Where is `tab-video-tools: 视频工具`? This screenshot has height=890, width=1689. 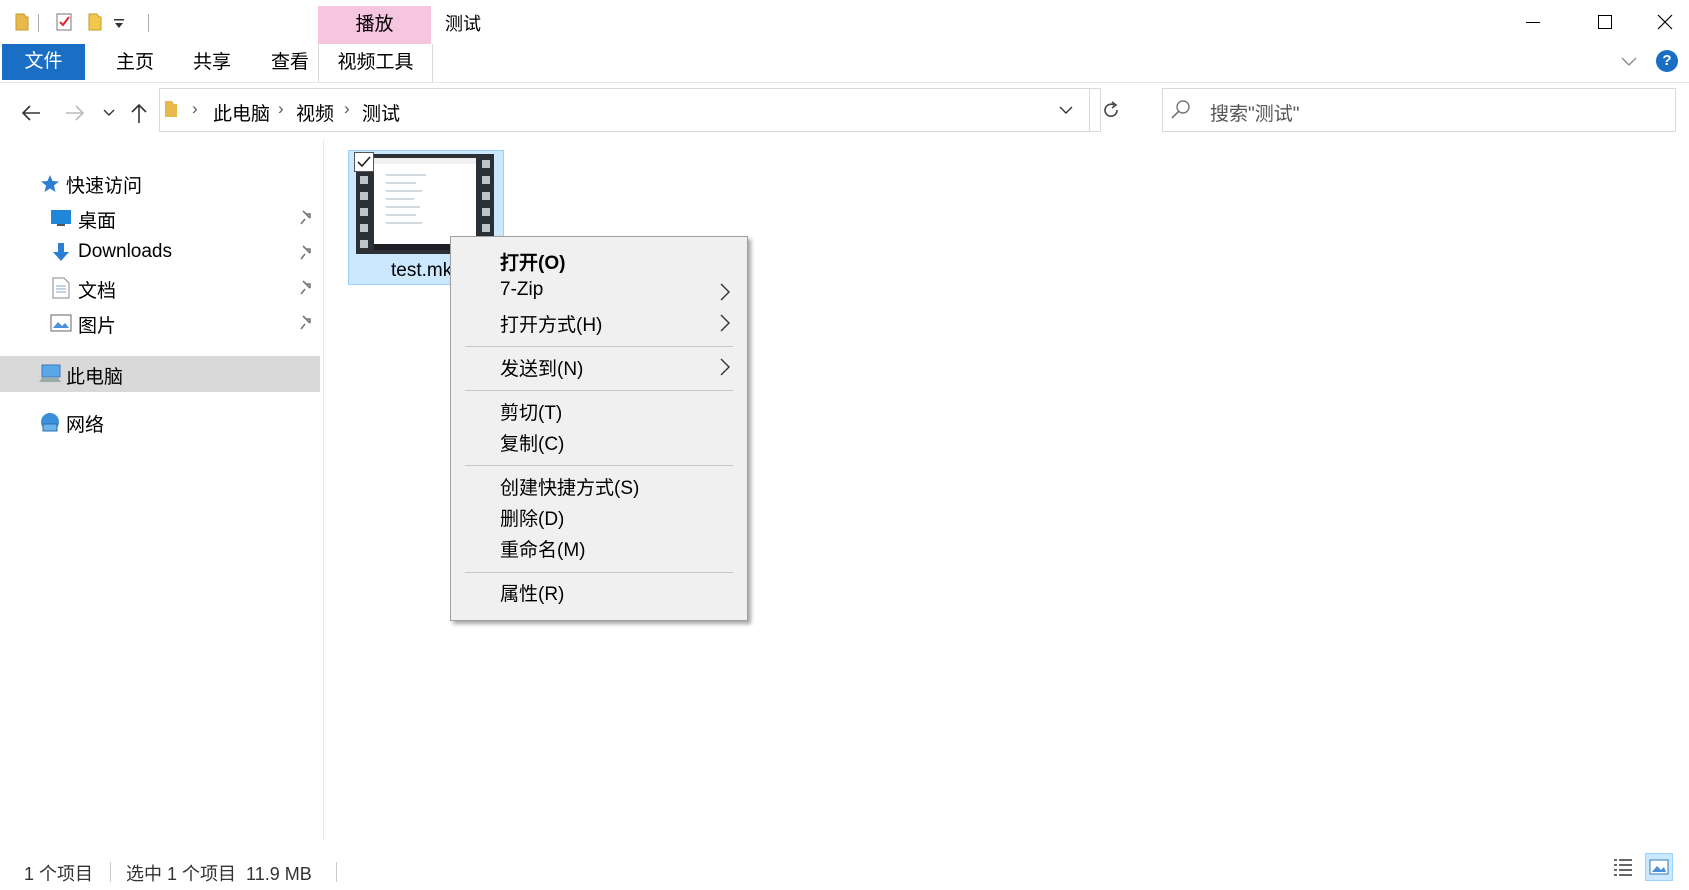
tab-video-tools: 视频工具 is located at coordinates (375, 63).